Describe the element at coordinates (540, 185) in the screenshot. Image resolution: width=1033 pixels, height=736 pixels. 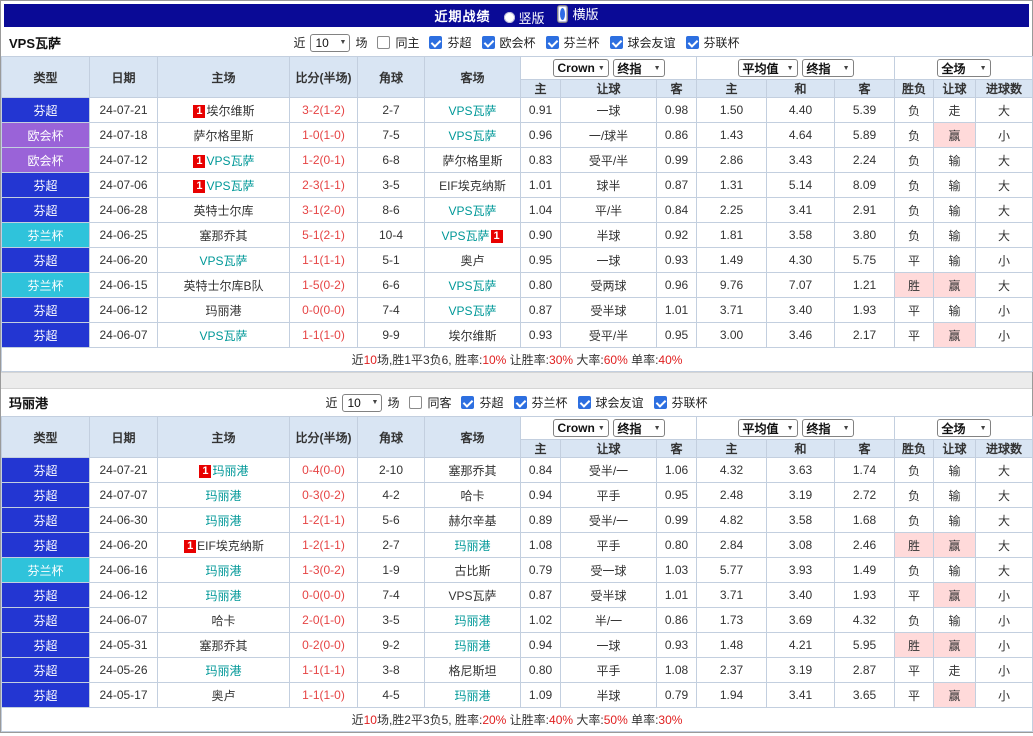
I see `home-odds-cell: 1.01` at that location.